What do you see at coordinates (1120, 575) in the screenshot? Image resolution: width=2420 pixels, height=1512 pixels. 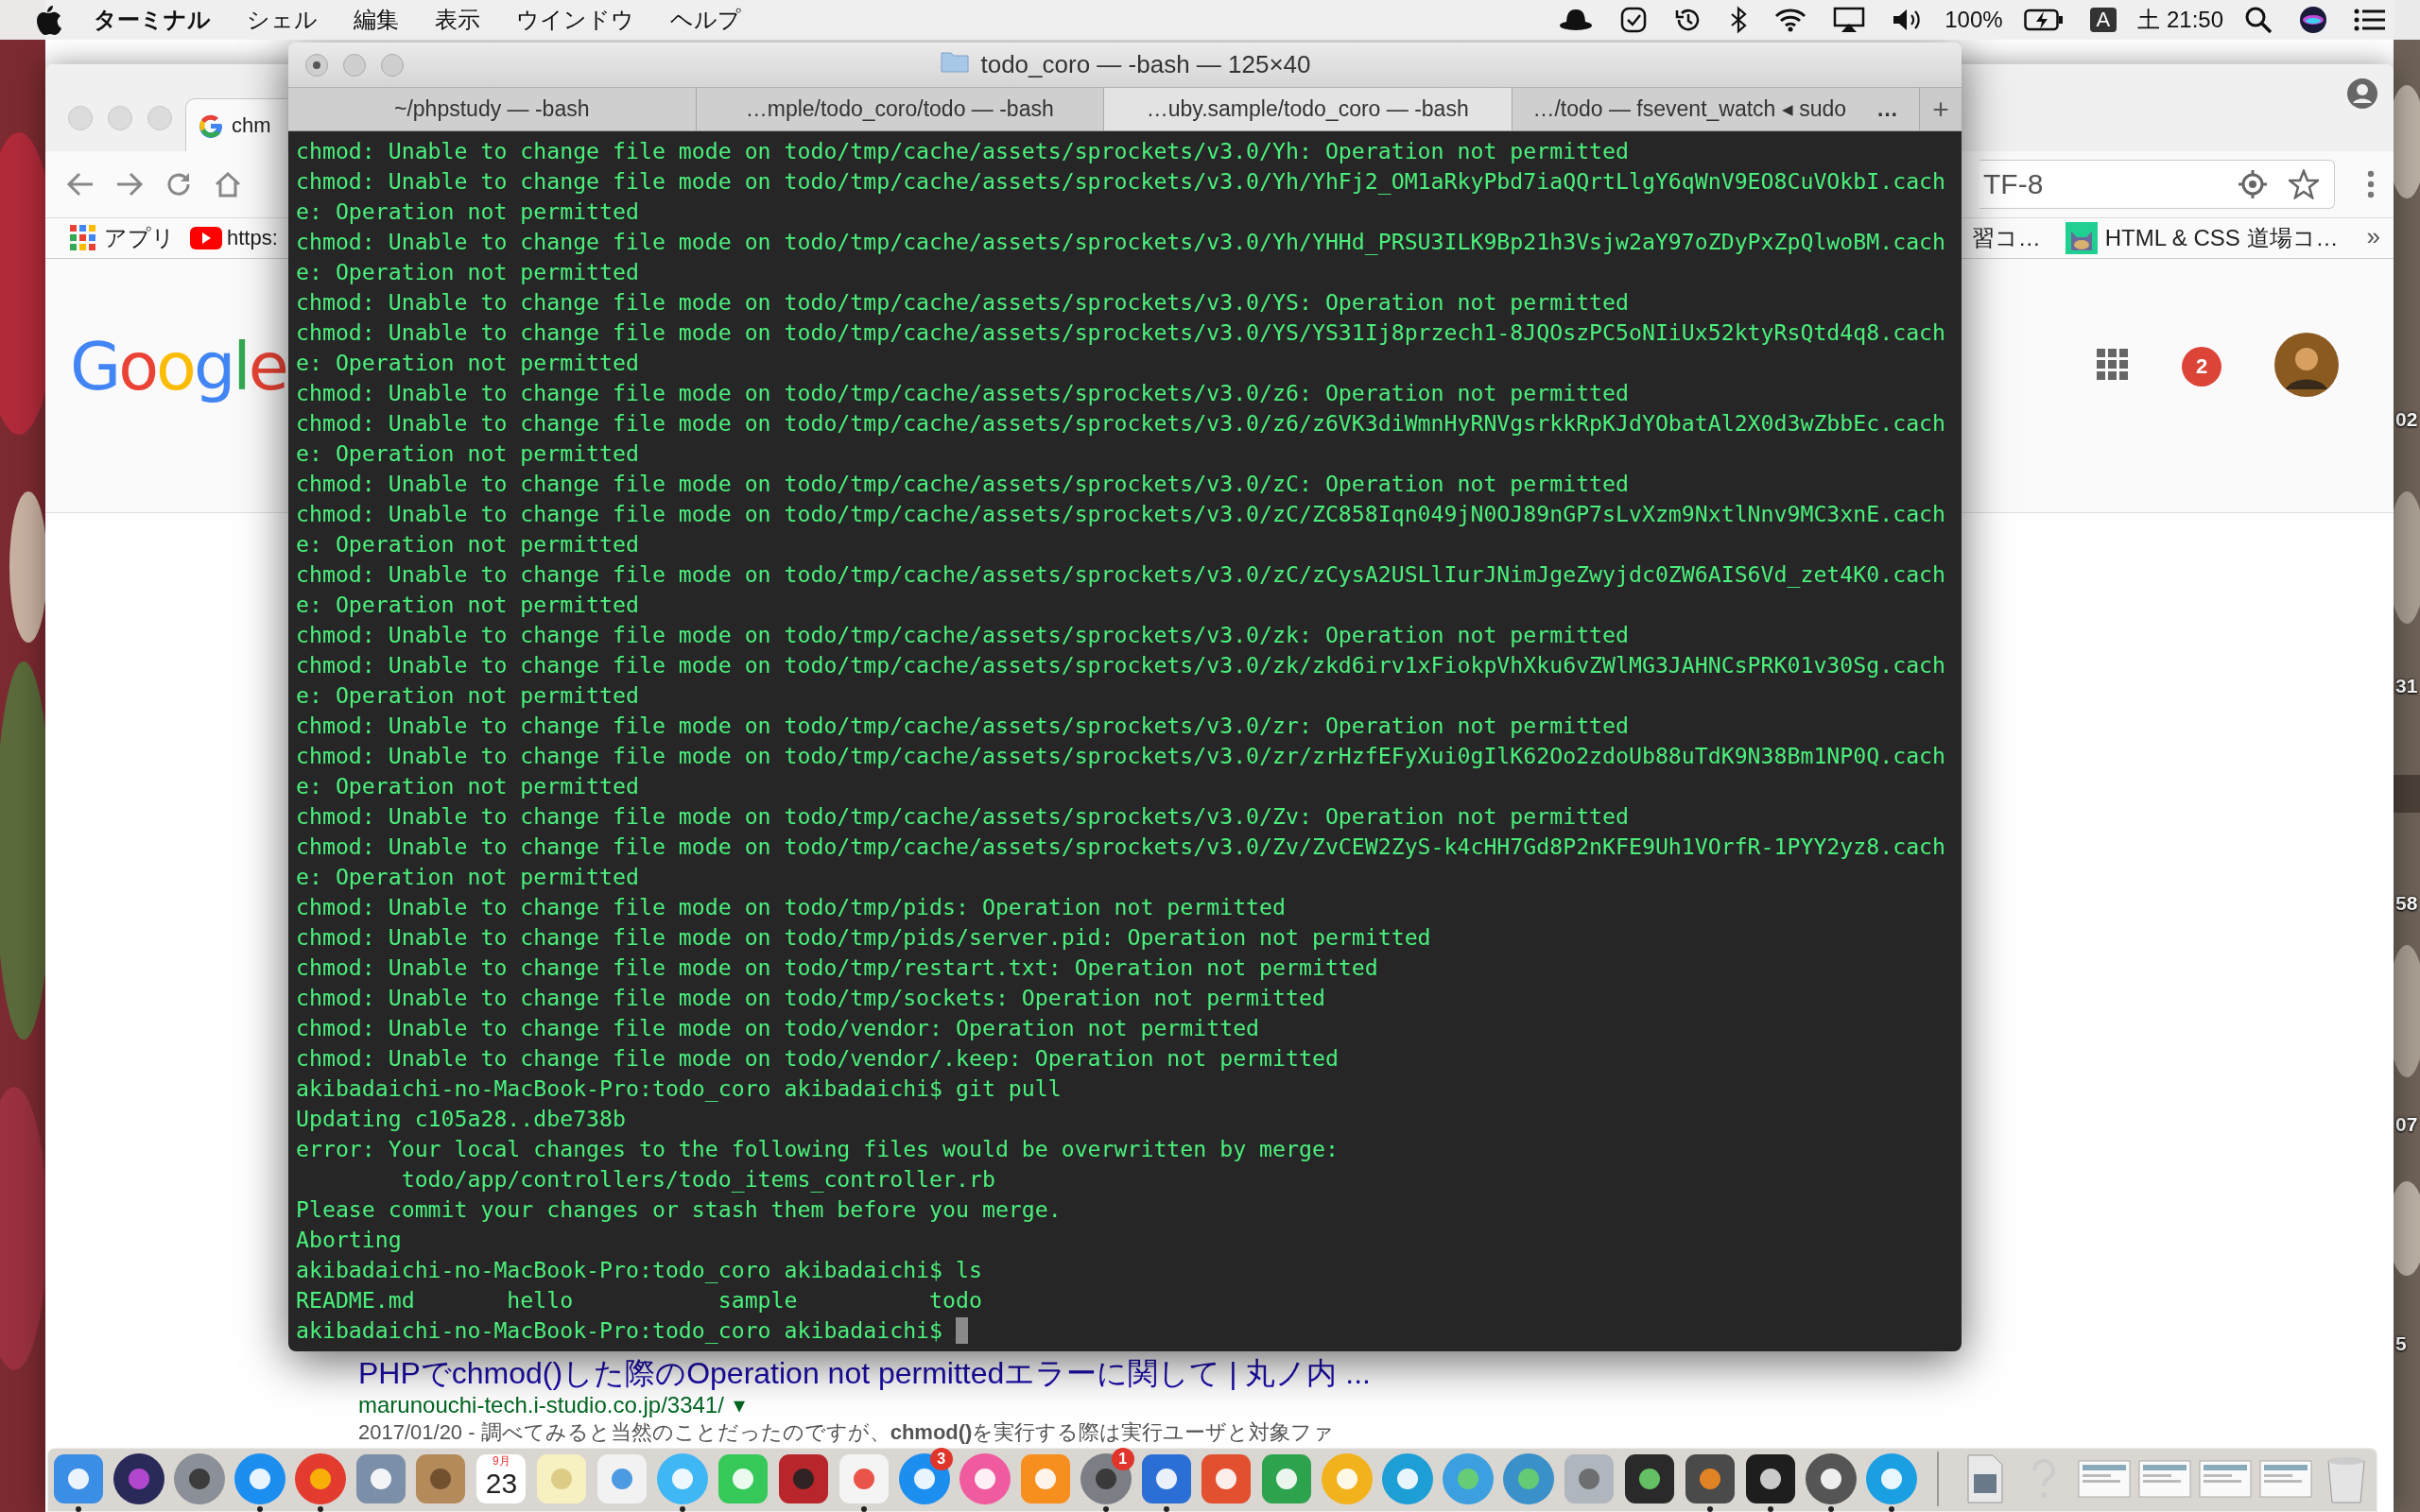 I see `terminal-line: chmod: Unable to change file mode on todo/tmp/cache/assets/sprockets/v3.0/zC/zCysA2USLlIurJNimJgeZwyjdc0ZW6AIS6Vd_zet4K0.cach` at bounding box center [1120, 575].